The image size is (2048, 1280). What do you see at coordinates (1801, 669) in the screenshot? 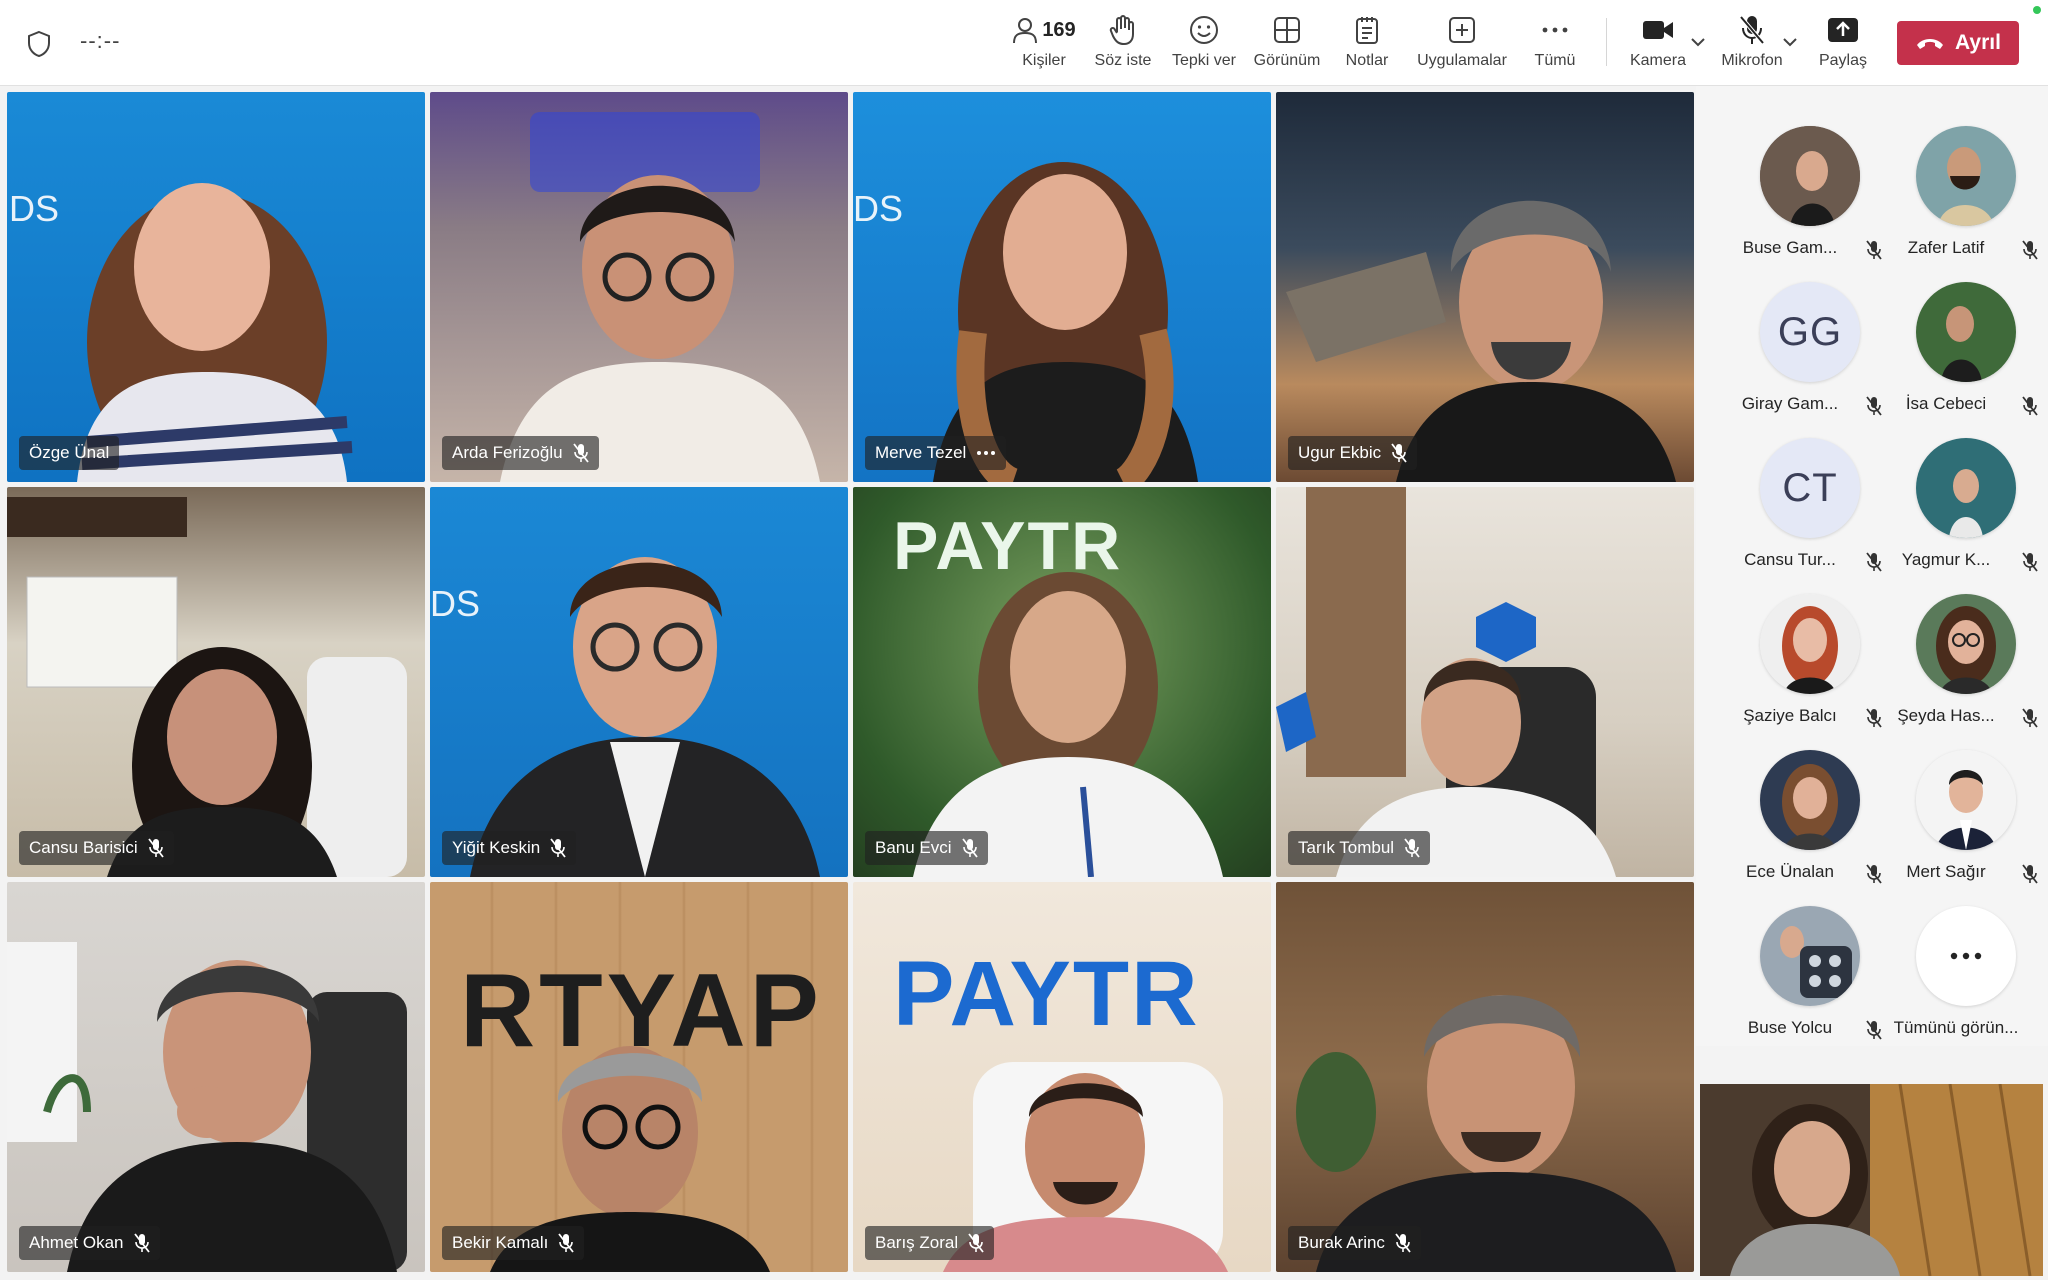
I see `participant-card: Şaziye Balcı` at bounding box center [1801, 669].